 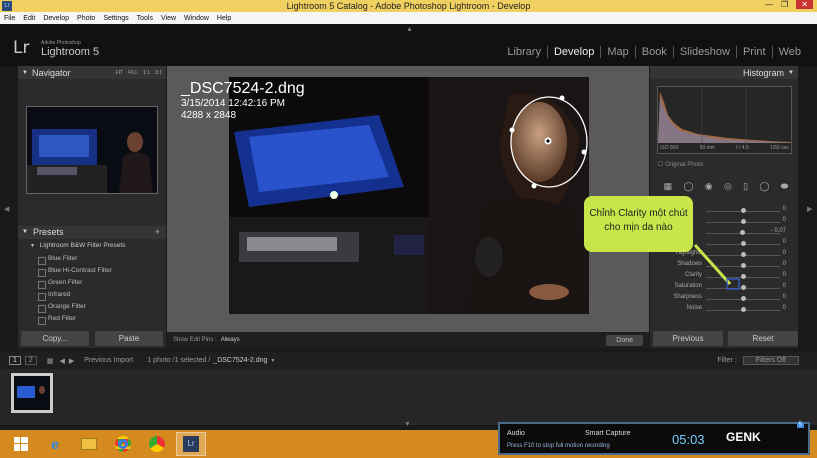 I want to click on recording-hint: Press F10 to stop full motion recording, so click(x=558, y=446).